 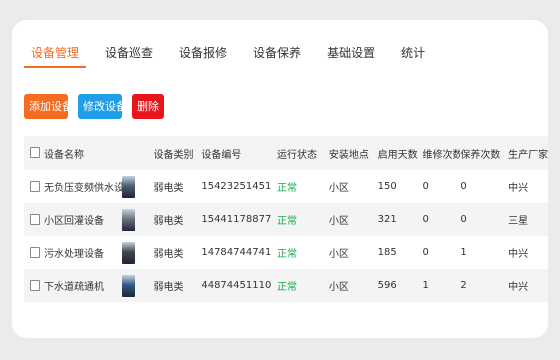 What do you see at coordinates (387, 285) in the screenshot?
I see `days-enabled: 596` at bounding box center [387, 285].